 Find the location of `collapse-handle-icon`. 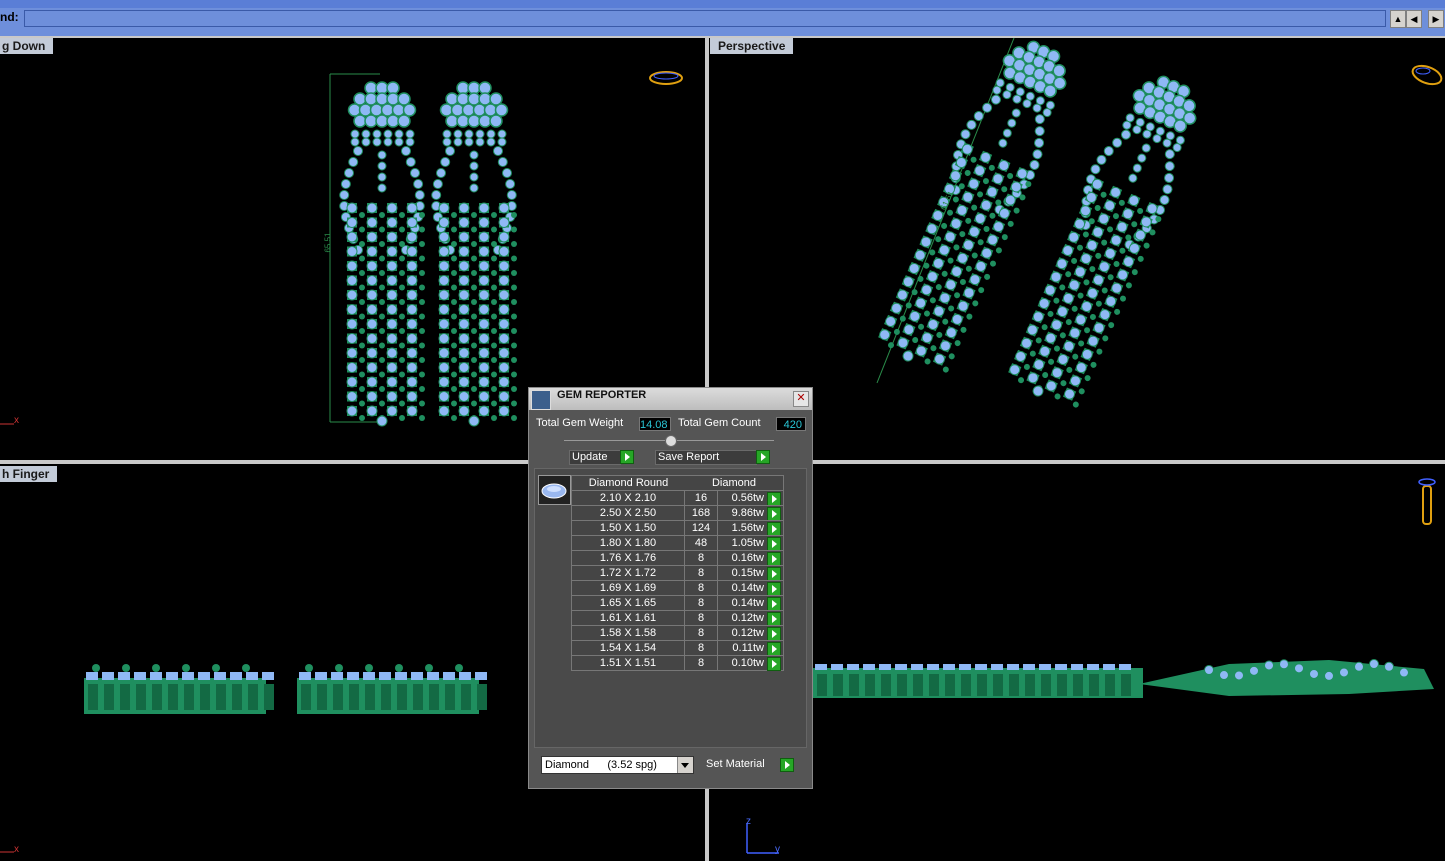

collapse-handle-icon is located at coordinates (671, 441).